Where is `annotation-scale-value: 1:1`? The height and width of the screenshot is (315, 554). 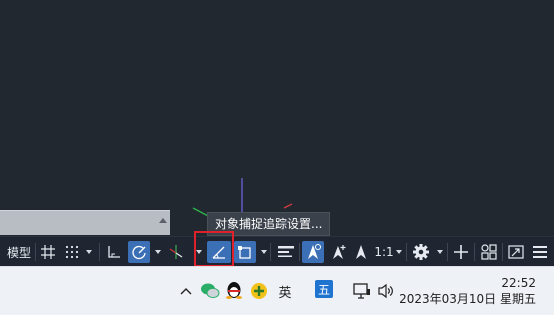
annotation-scale-value: 1:1 is located at coordinates (384, 252).